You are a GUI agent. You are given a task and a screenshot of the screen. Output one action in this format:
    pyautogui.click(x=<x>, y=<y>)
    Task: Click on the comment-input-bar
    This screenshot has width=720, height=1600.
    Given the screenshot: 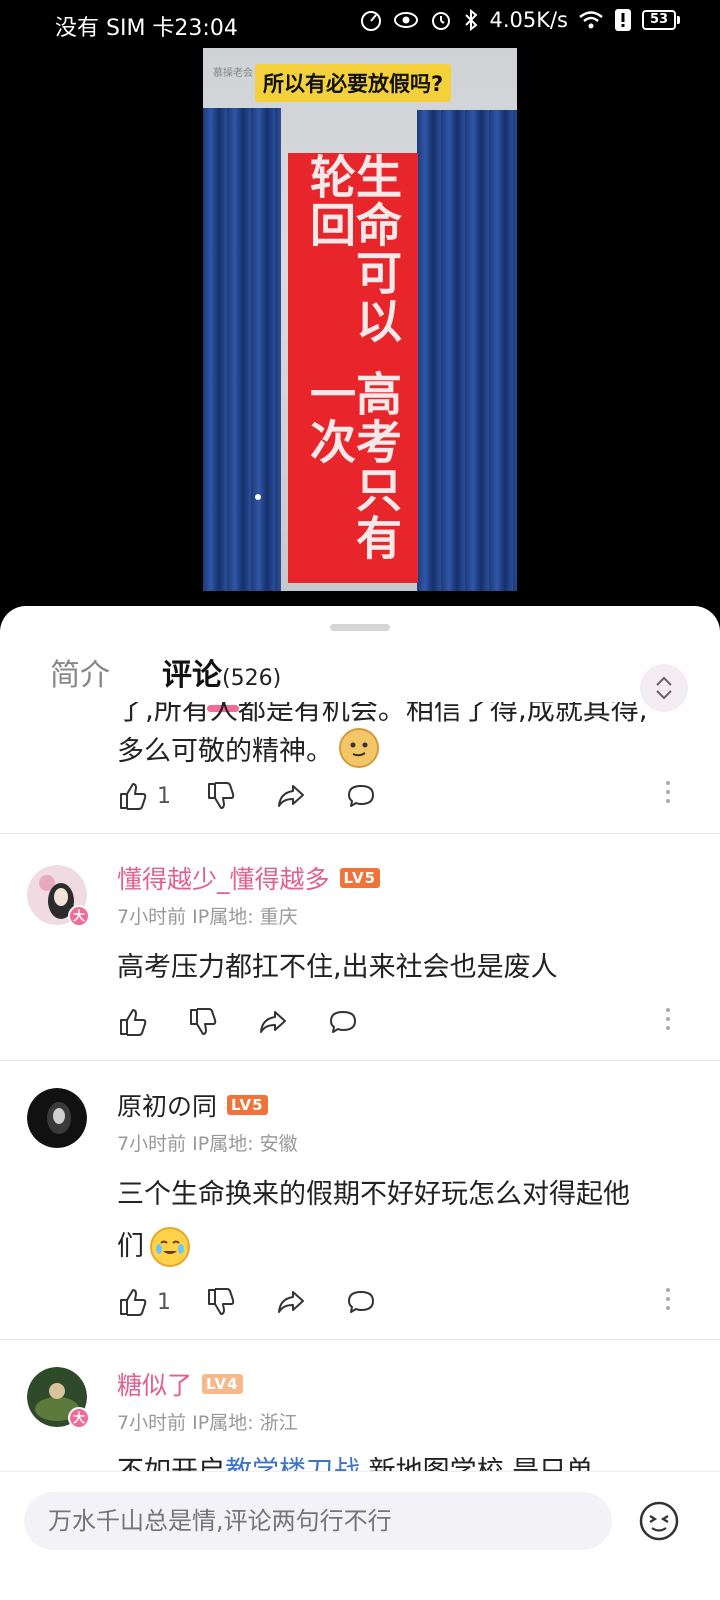 What is the action you would take?
    pyautogui.click(x=360, y=1535)
    